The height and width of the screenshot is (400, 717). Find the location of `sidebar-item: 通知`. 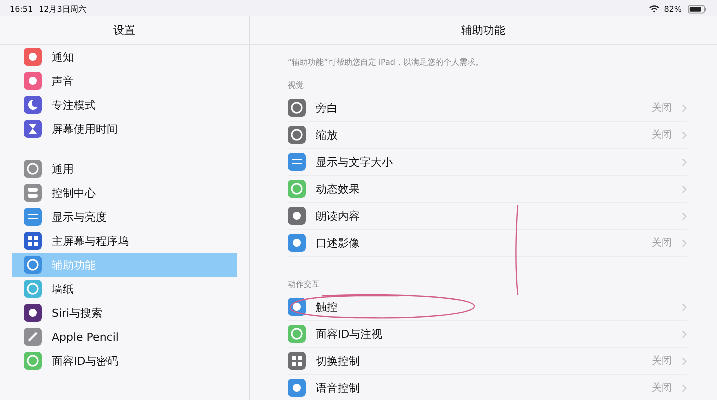

sidebar-item: 通知 is located at coordinates (124, 57).